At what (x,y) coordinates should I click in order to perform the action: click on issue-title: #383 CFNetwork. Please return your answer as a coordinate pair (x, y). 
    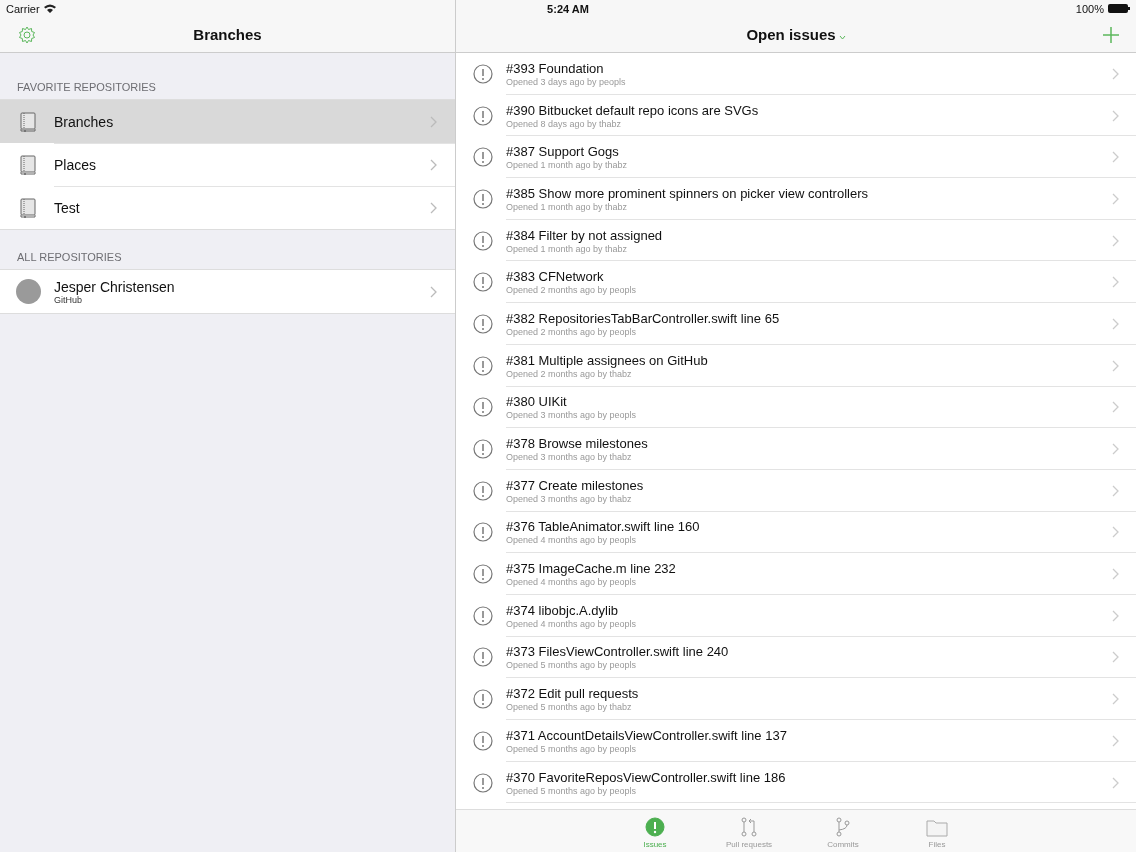
    Looking at the image, I should click on (555, 277).